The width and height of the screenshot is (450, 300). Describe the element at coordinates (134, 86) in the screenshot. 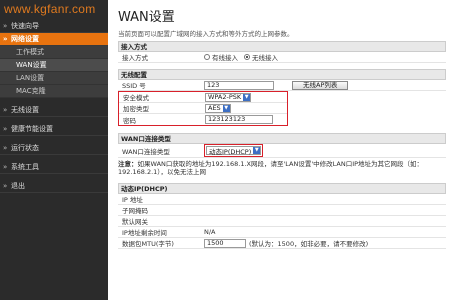

I see `ssid-label: SSID 号` at that location.